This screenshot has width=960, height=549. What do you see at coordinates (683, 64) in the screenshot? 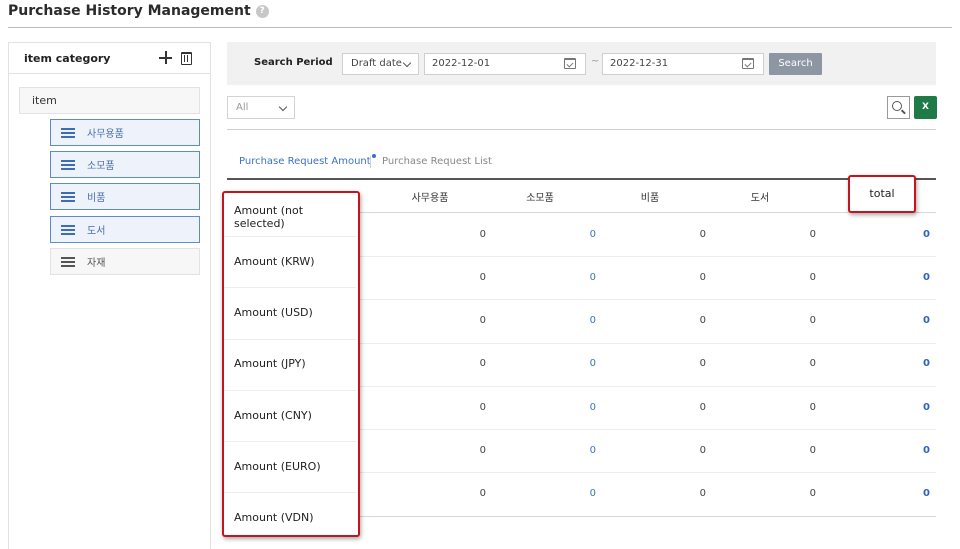
I see `end-date-input: 2022-12-31` at bounding box center [683, 64].